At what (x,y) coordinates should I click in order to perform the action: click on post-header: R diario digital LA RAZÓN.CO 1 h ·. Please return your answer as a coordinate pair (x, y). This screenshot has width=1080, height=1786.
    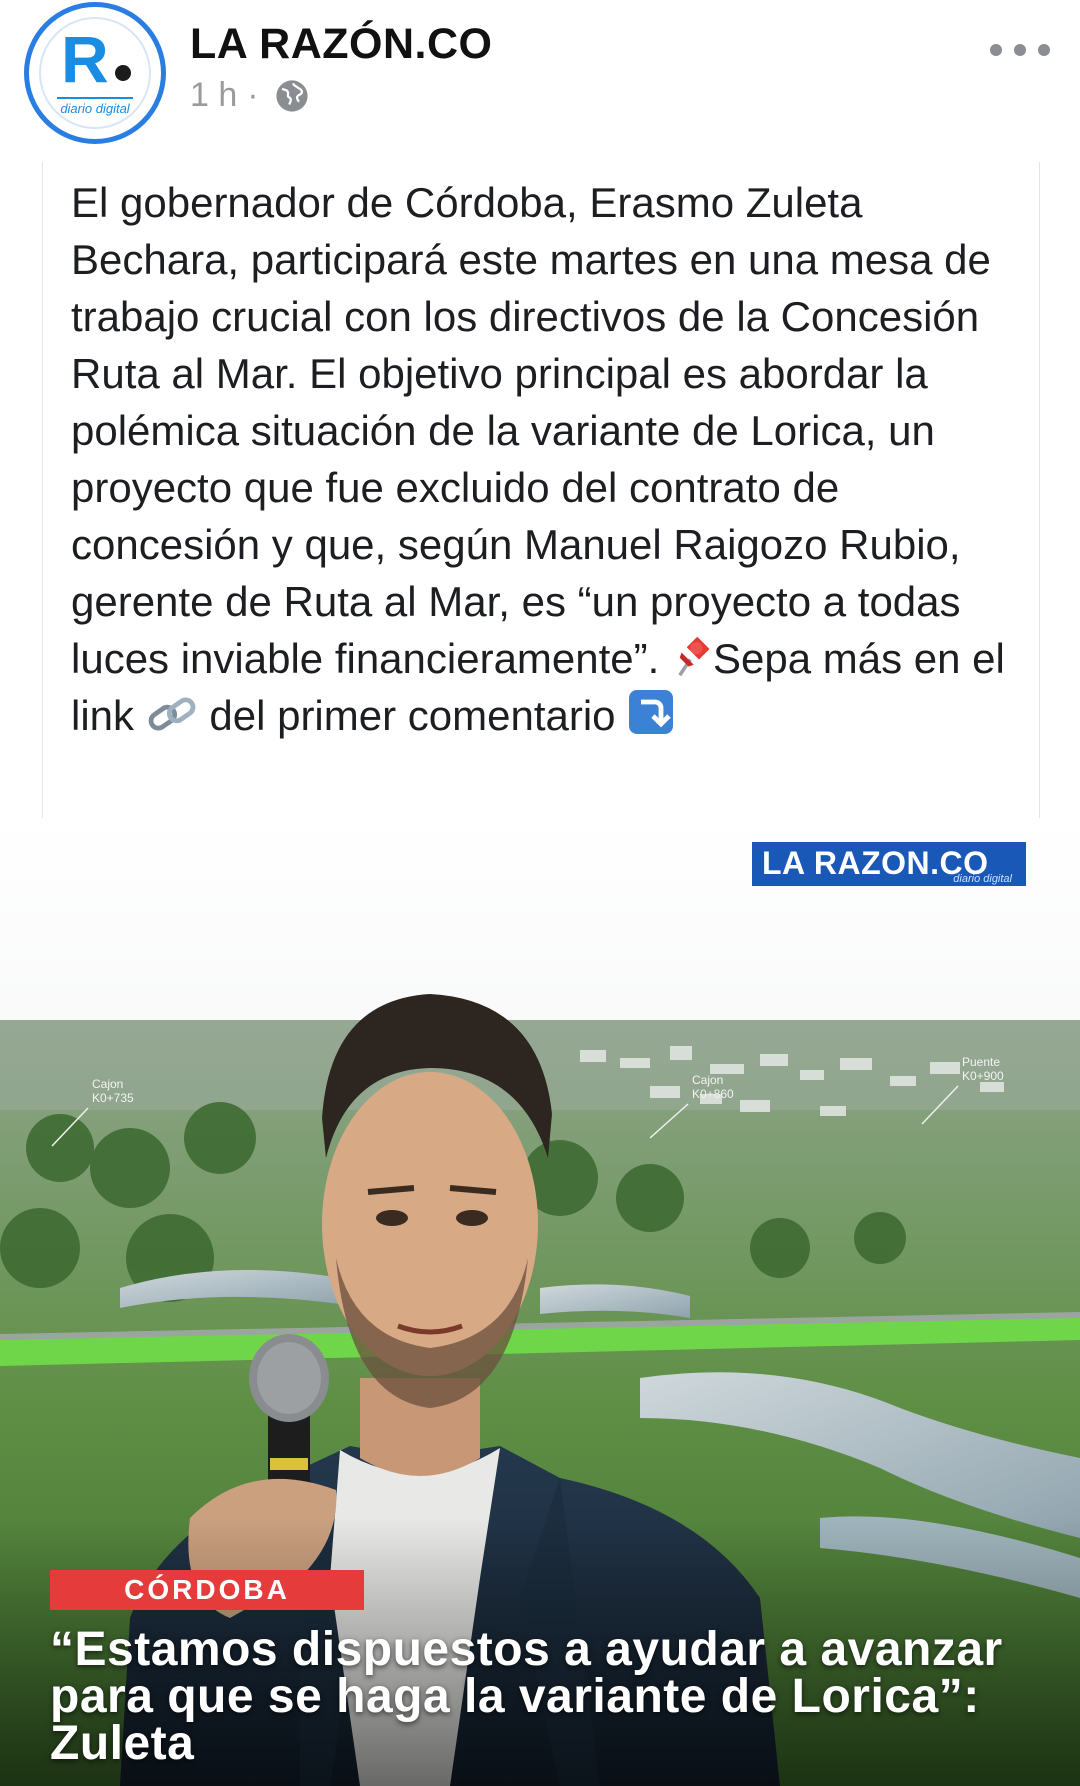
    Looking at the image, I should click on (540, 80).